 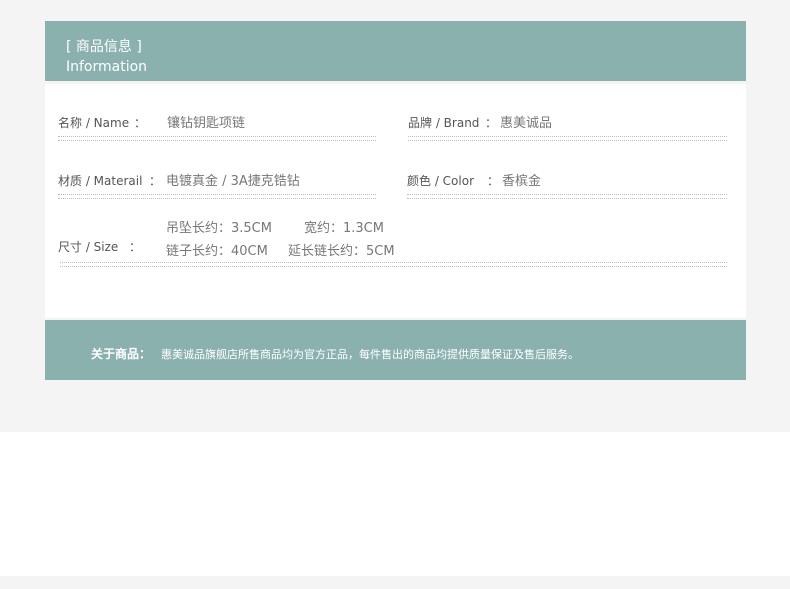 I want to click on divider-size, so click(x=393, y=264).